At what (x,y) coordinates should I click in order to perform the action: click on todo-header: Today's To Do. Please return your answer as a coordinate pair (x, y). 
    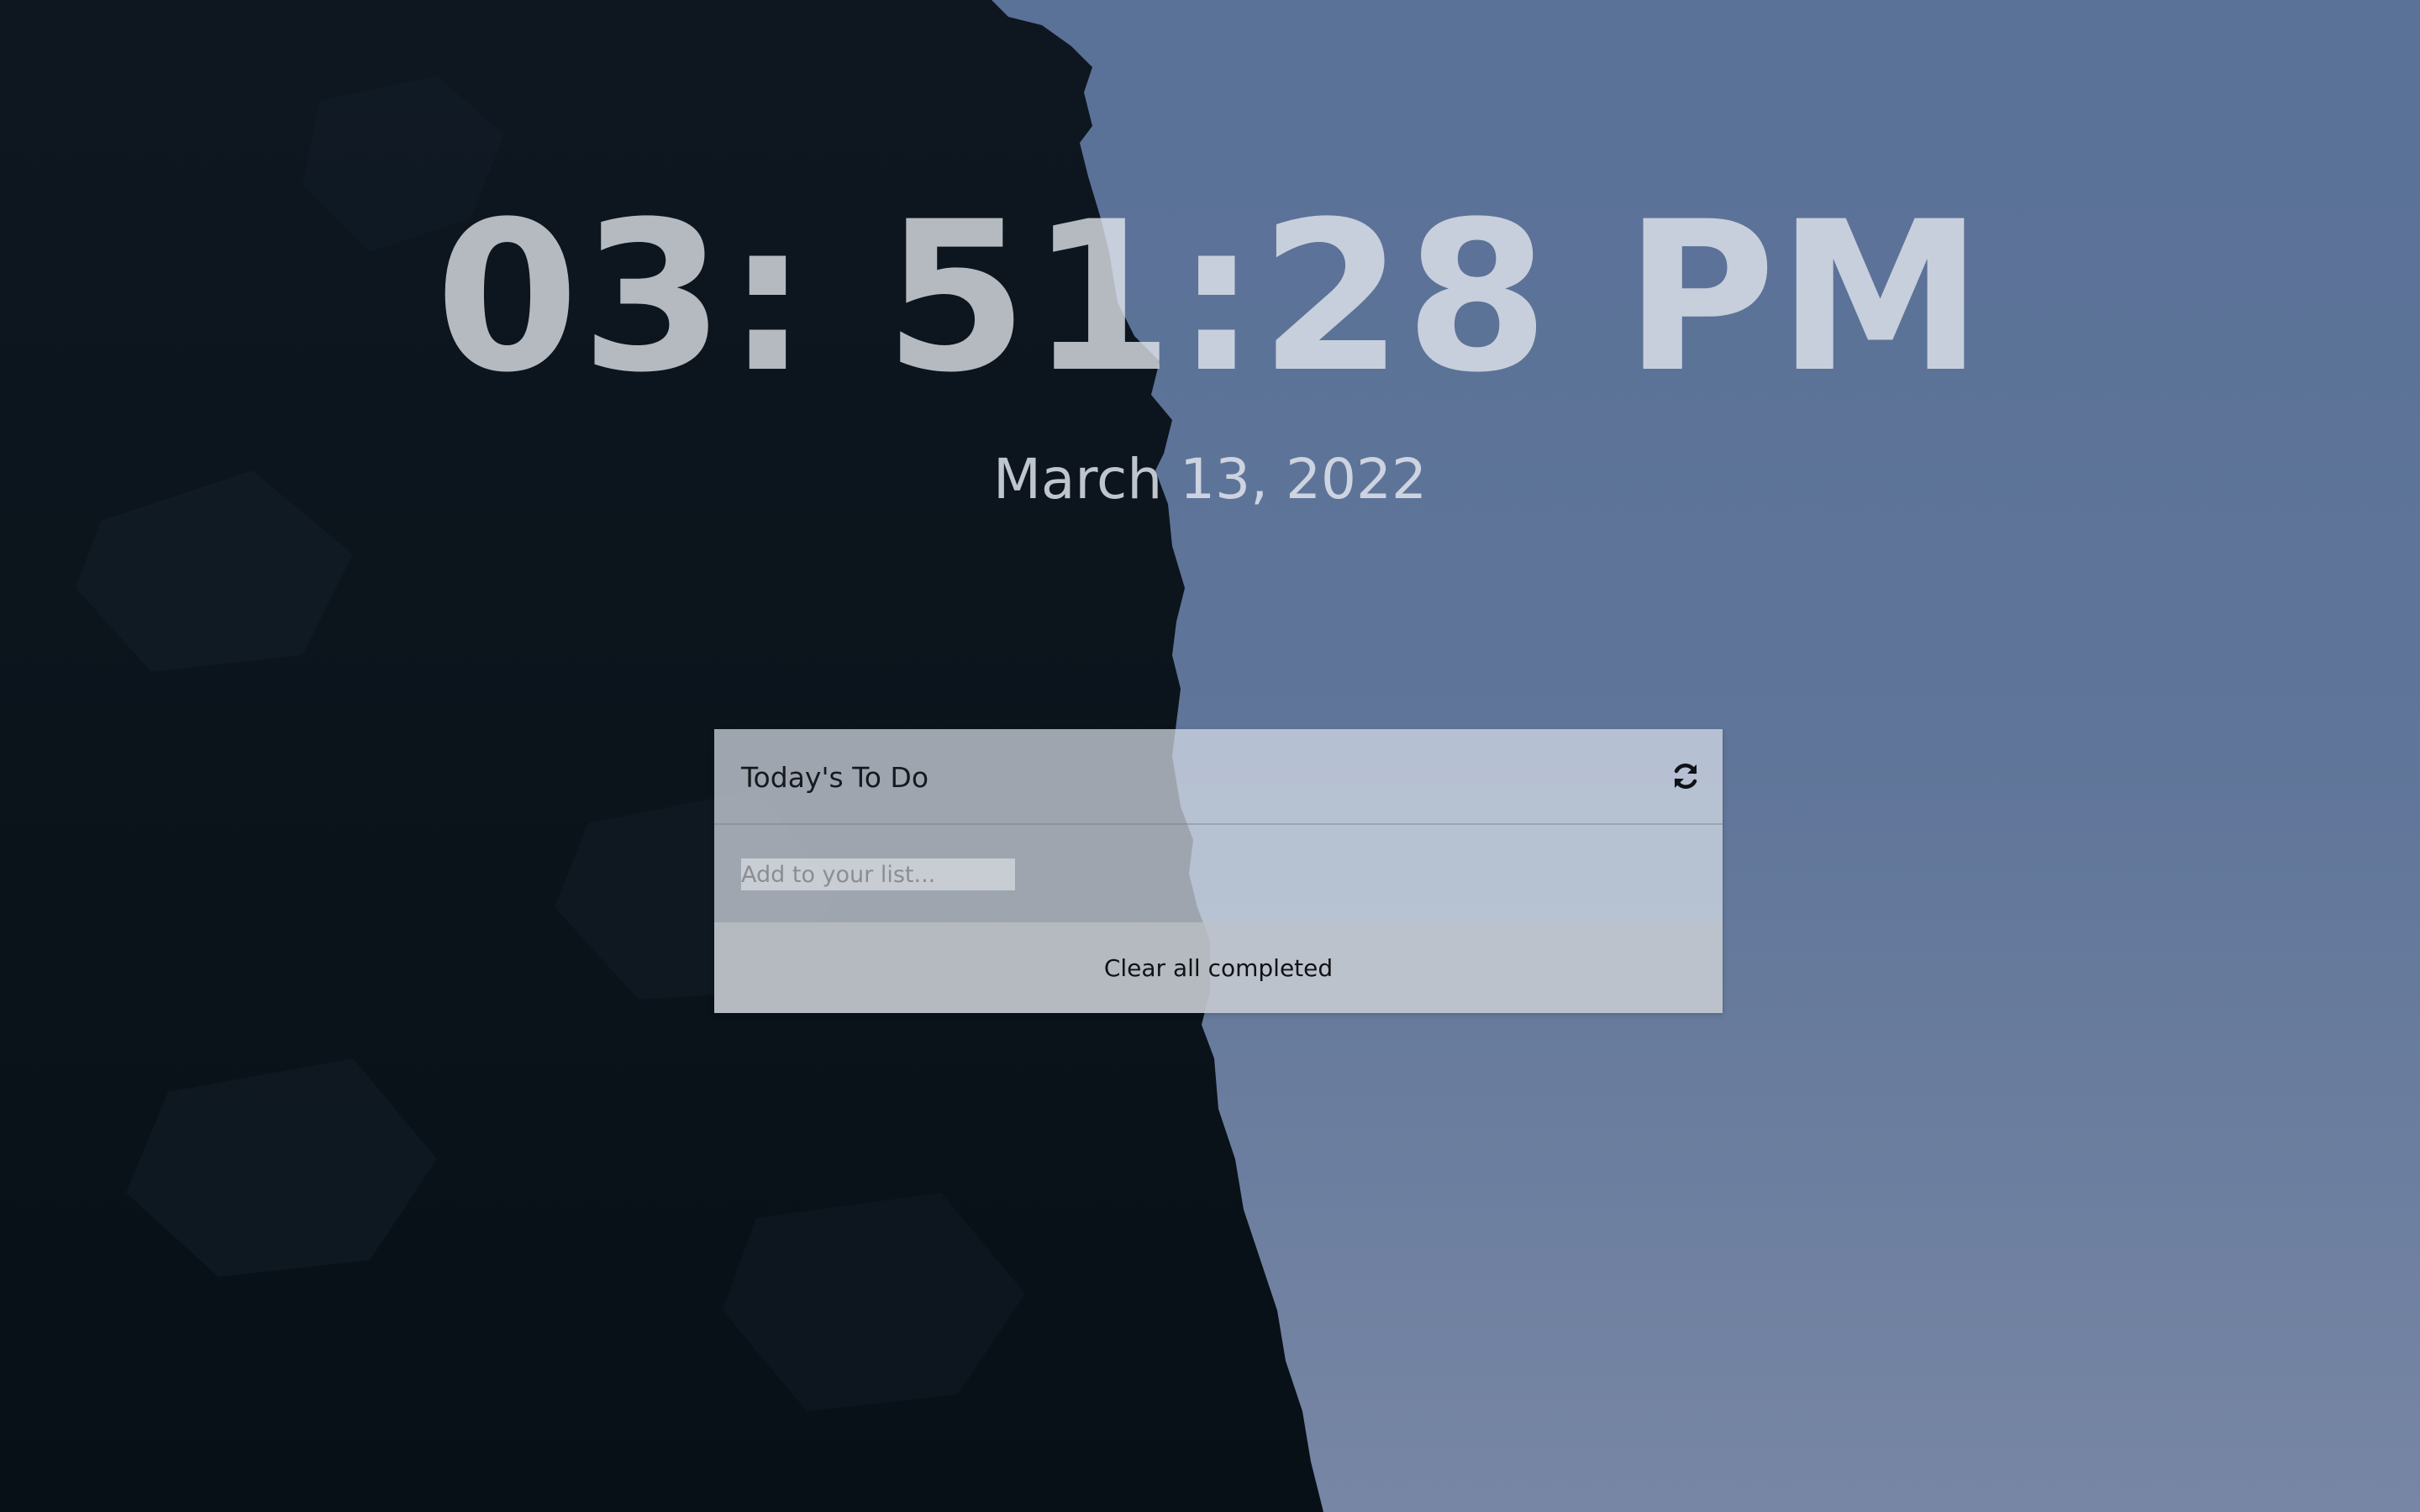
    Looking at the image, I should click on (1218, 777).